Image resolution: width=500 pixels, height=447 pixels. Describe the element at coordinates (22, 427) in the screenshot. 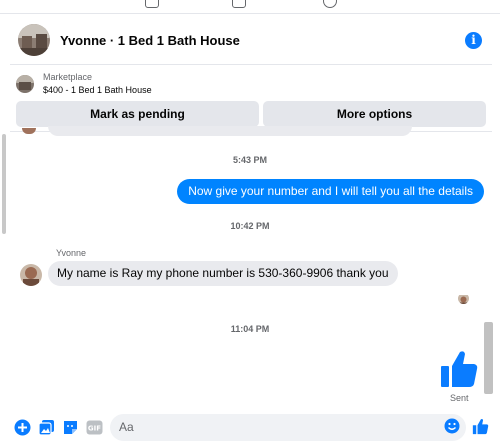

I see `plus-icon` at that location.